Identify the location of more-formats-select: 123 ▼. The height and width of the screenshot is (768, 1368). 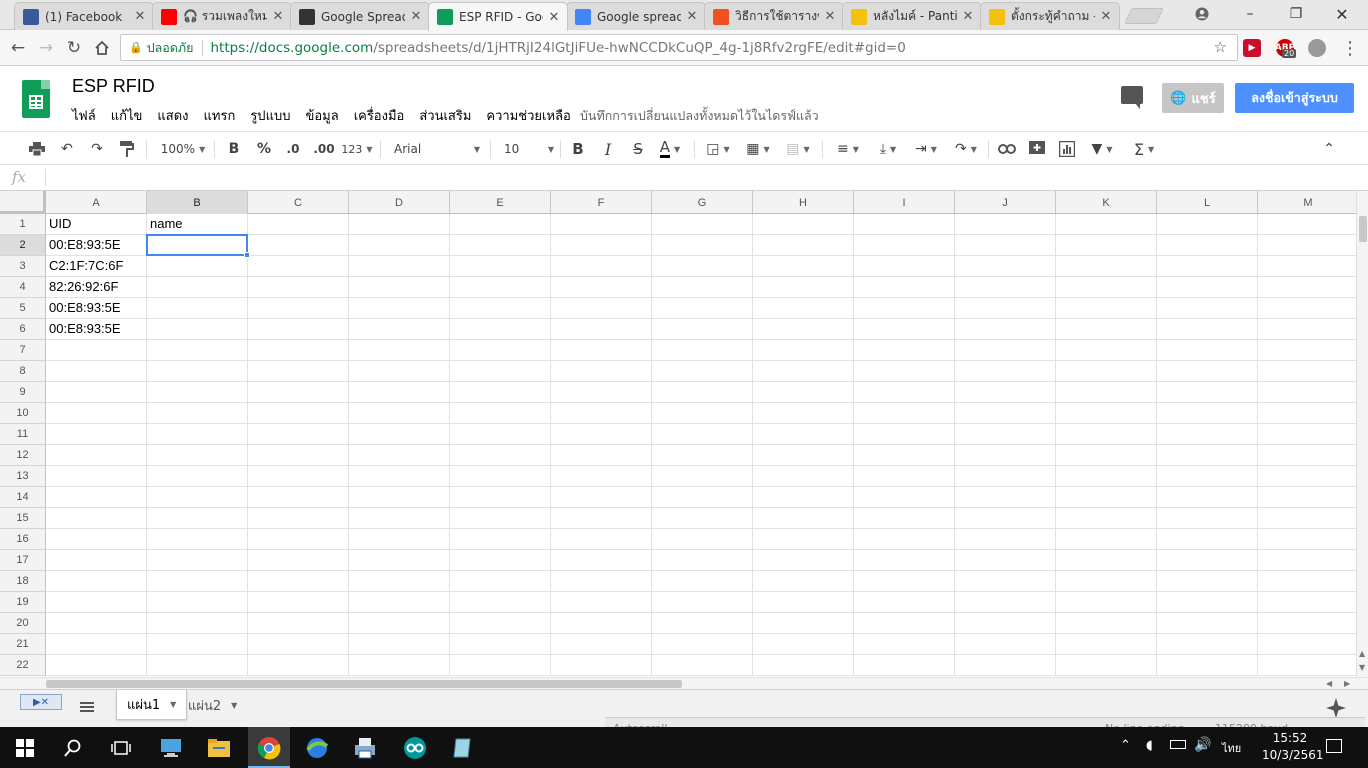
(356, 149).